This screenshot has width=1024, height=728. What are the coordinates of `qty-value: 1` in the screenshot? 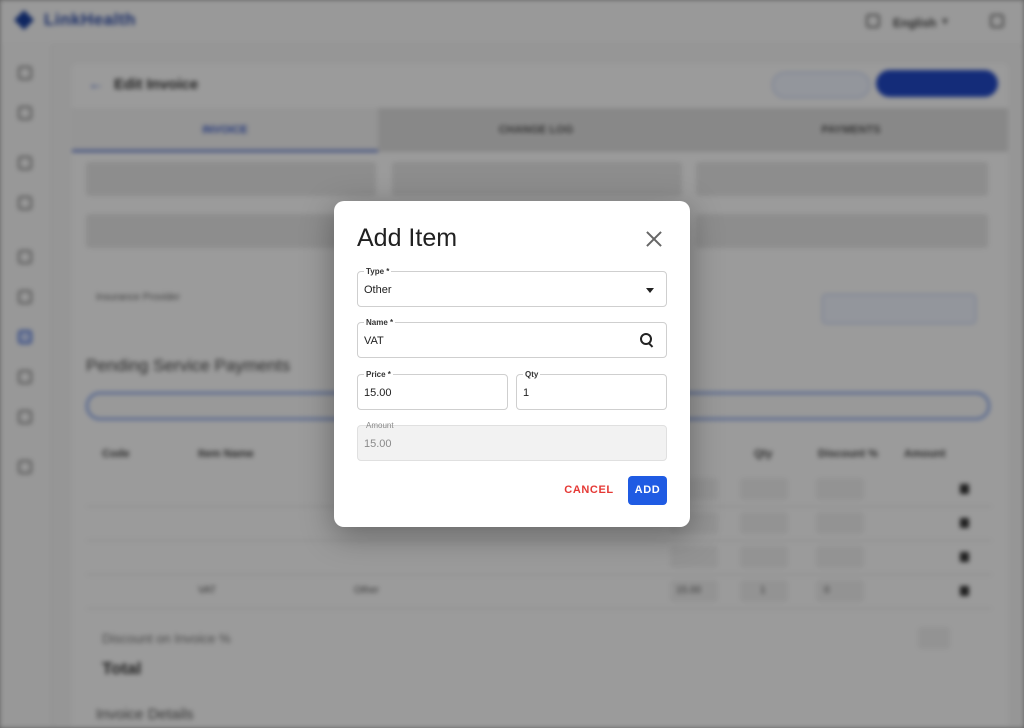 It's located at (526, 393).